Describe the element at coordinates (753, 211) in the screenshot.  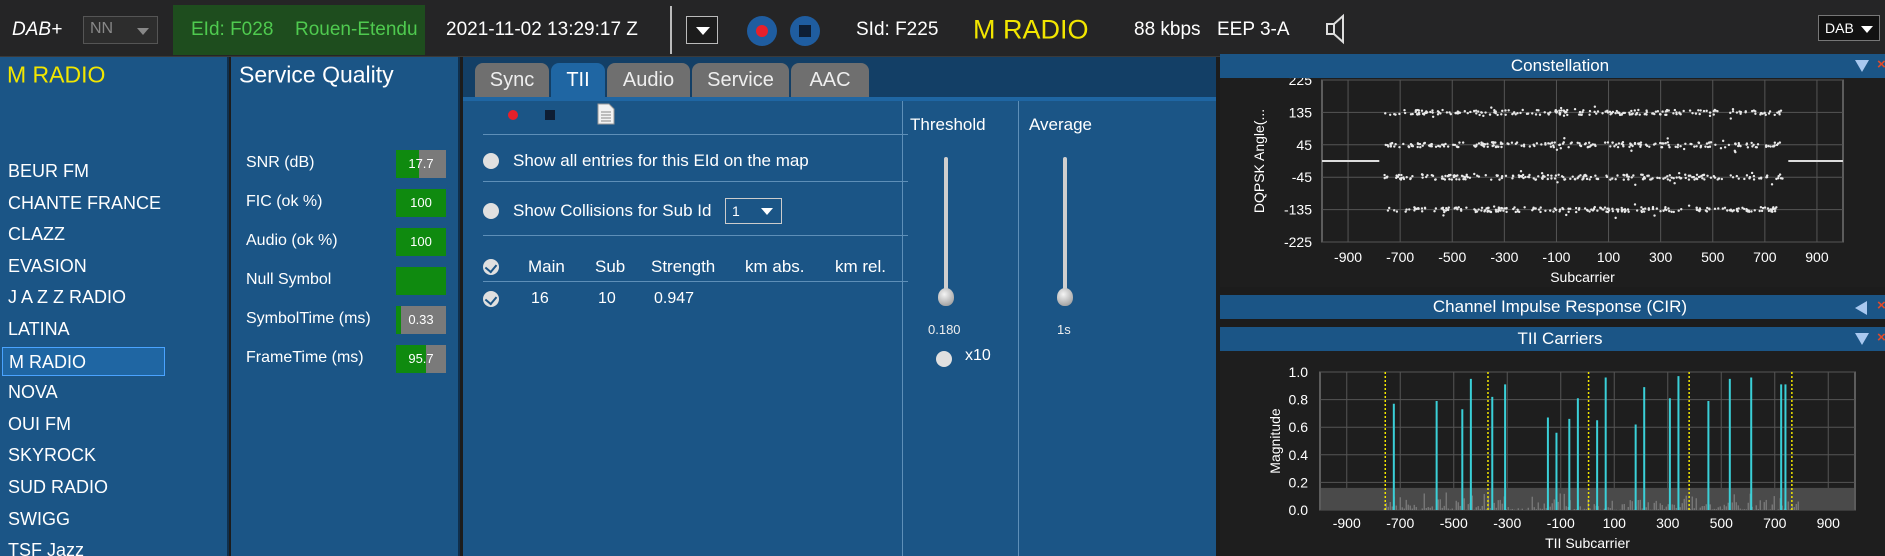
I see `sub-id-select: 1` at that location.